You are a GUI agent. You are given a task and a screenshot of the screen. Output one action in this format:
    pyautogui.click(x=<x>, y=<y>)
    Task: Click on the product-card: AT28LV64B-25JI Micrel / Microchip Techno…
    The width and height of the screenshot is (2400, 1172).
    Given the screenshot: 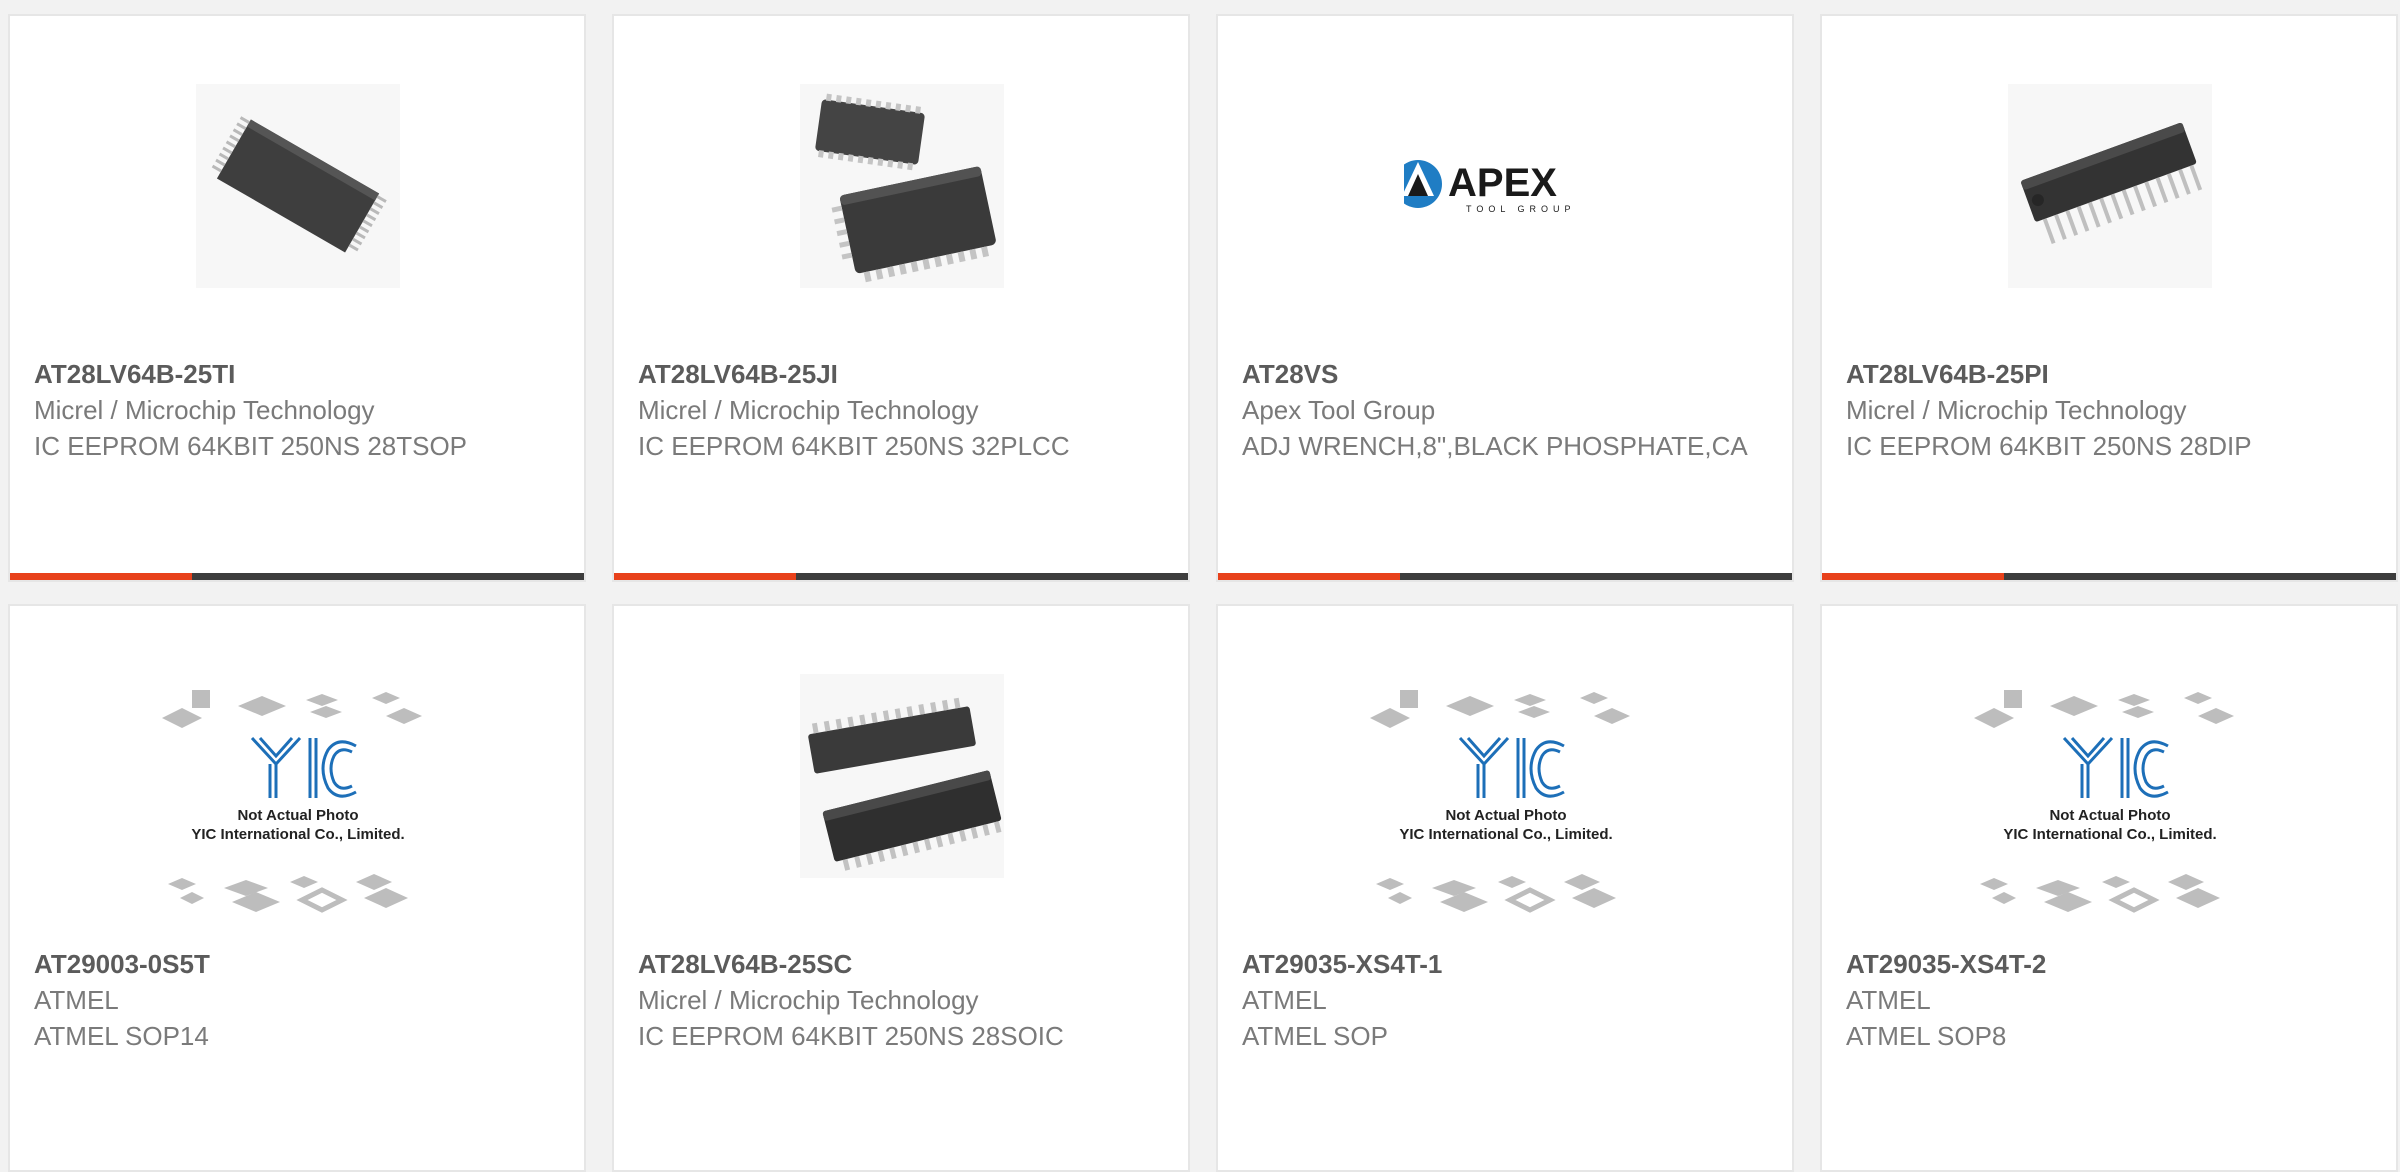 What is the action you would take?
    pyautogui.click(x=901, y=298)
    